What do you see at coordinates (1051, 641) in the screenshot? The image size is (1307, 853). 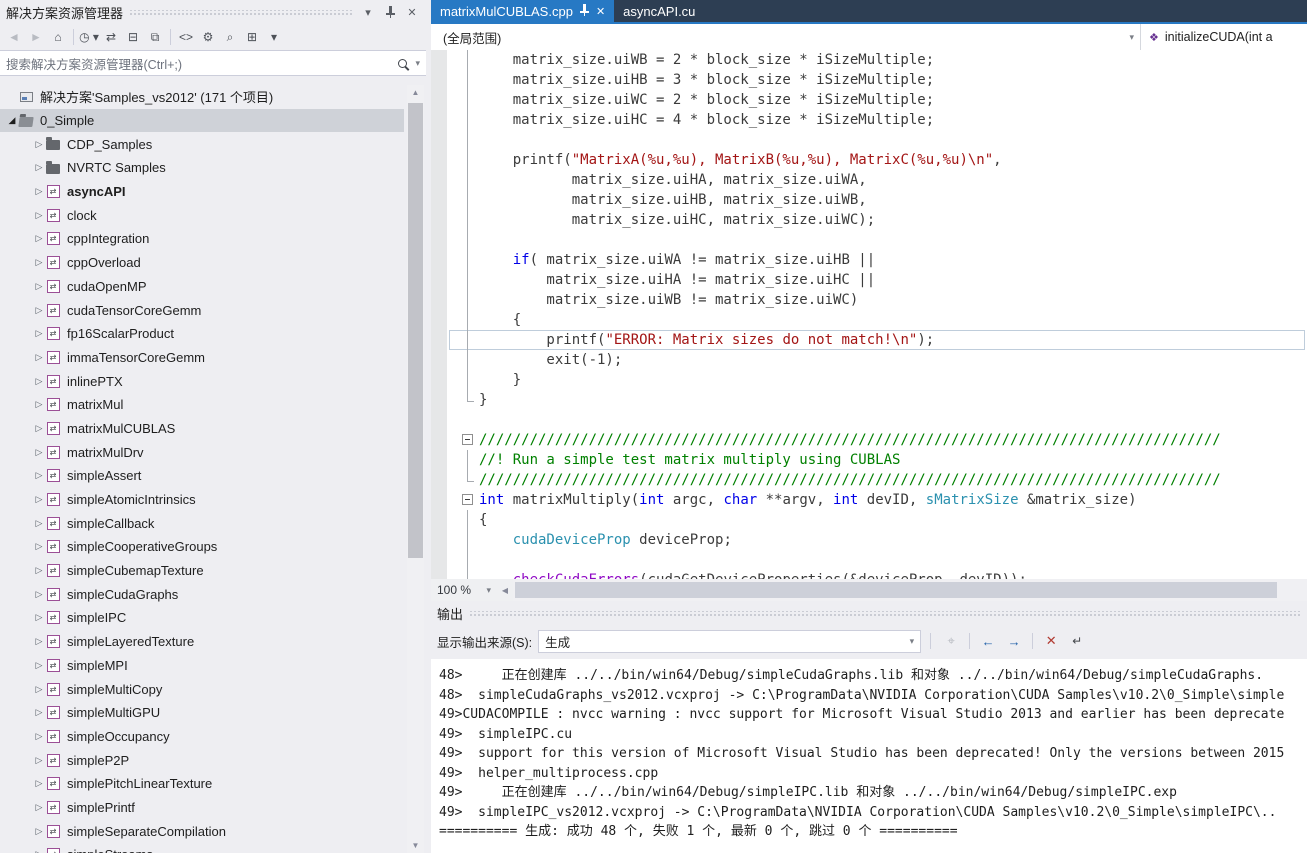 I see `clear-all-output-icon: ✕` at bounding box center [1051, 641].